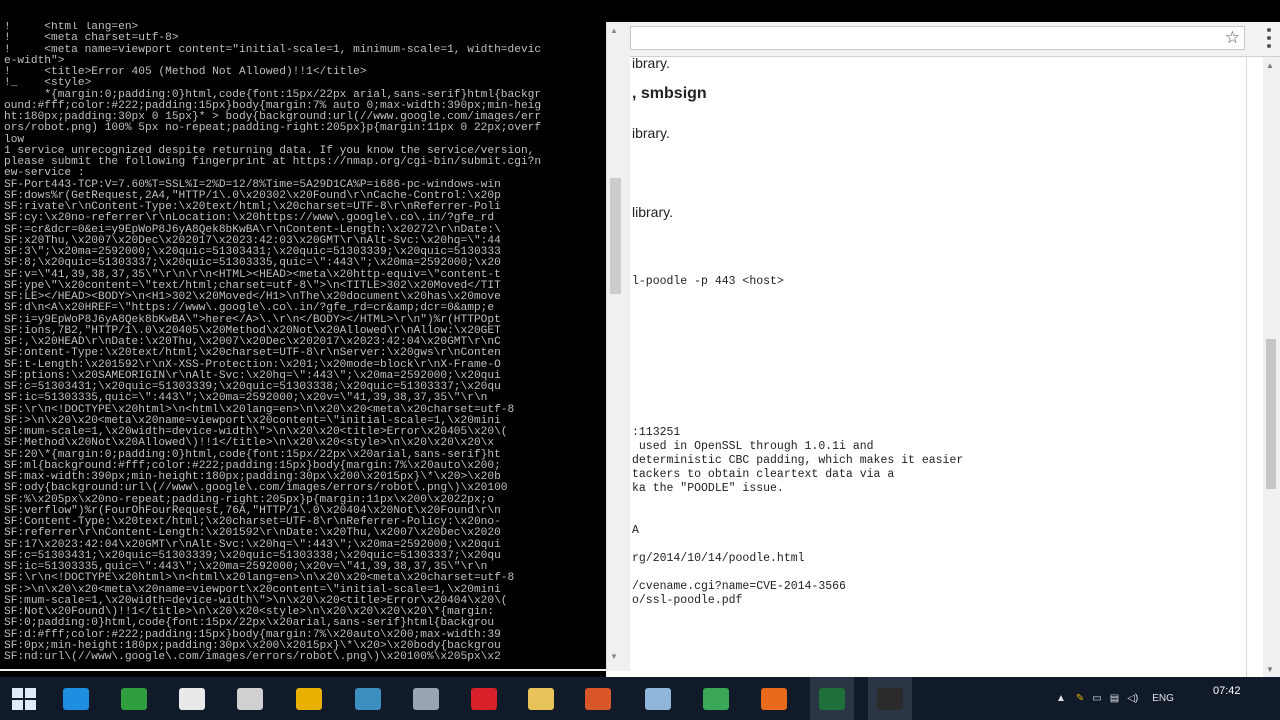 The height and width of the screenshot is (720, 1280). I want to click on terminal-app-icon, so click(832, 698).